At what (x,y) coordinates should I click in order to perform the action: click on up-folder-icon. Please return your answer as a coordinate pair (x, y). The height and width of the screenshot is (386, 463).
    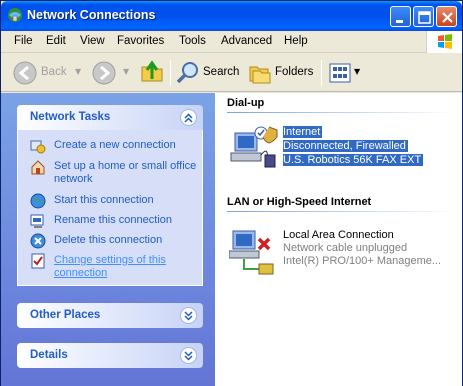
    Looking at the image, I should click on (152, 71).